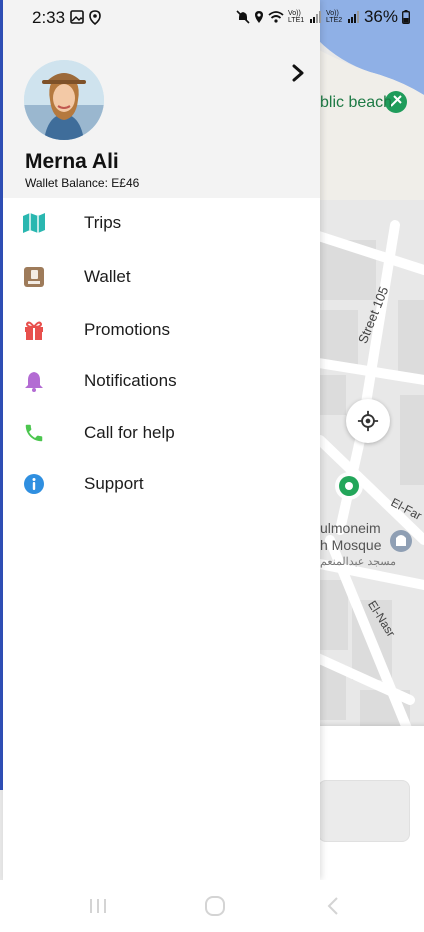 The width and height of the screenshot is (424, 932). I want to click on menu-item-wallet: Wallet, so click(161, 277).